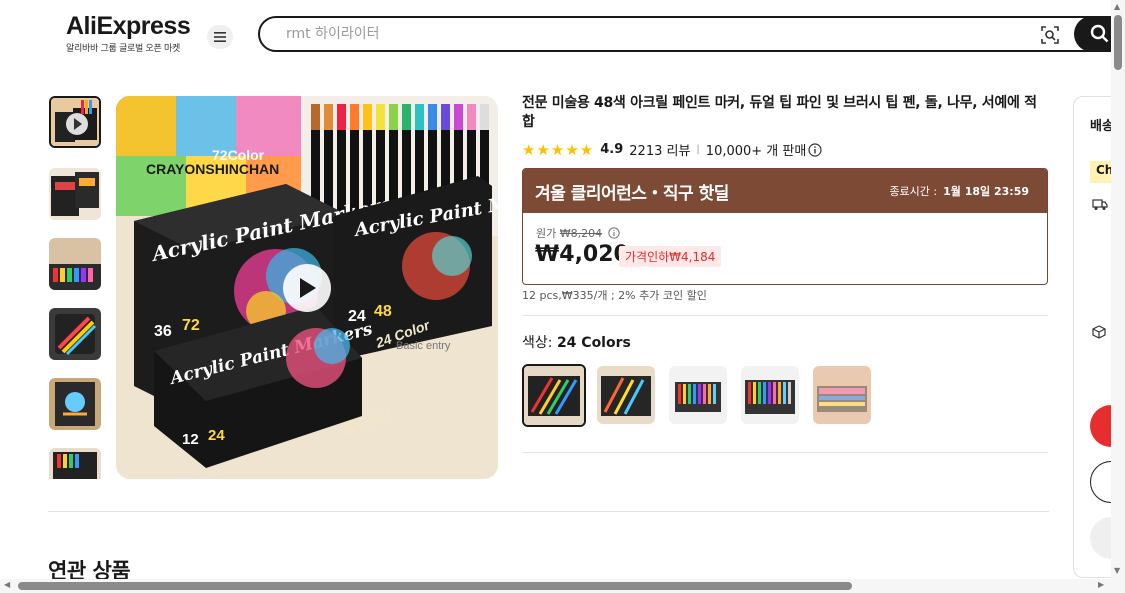 Image resolution: width=1125 pixels, height=593 pixels. I want to click on package-icon, so click(1099, 332).